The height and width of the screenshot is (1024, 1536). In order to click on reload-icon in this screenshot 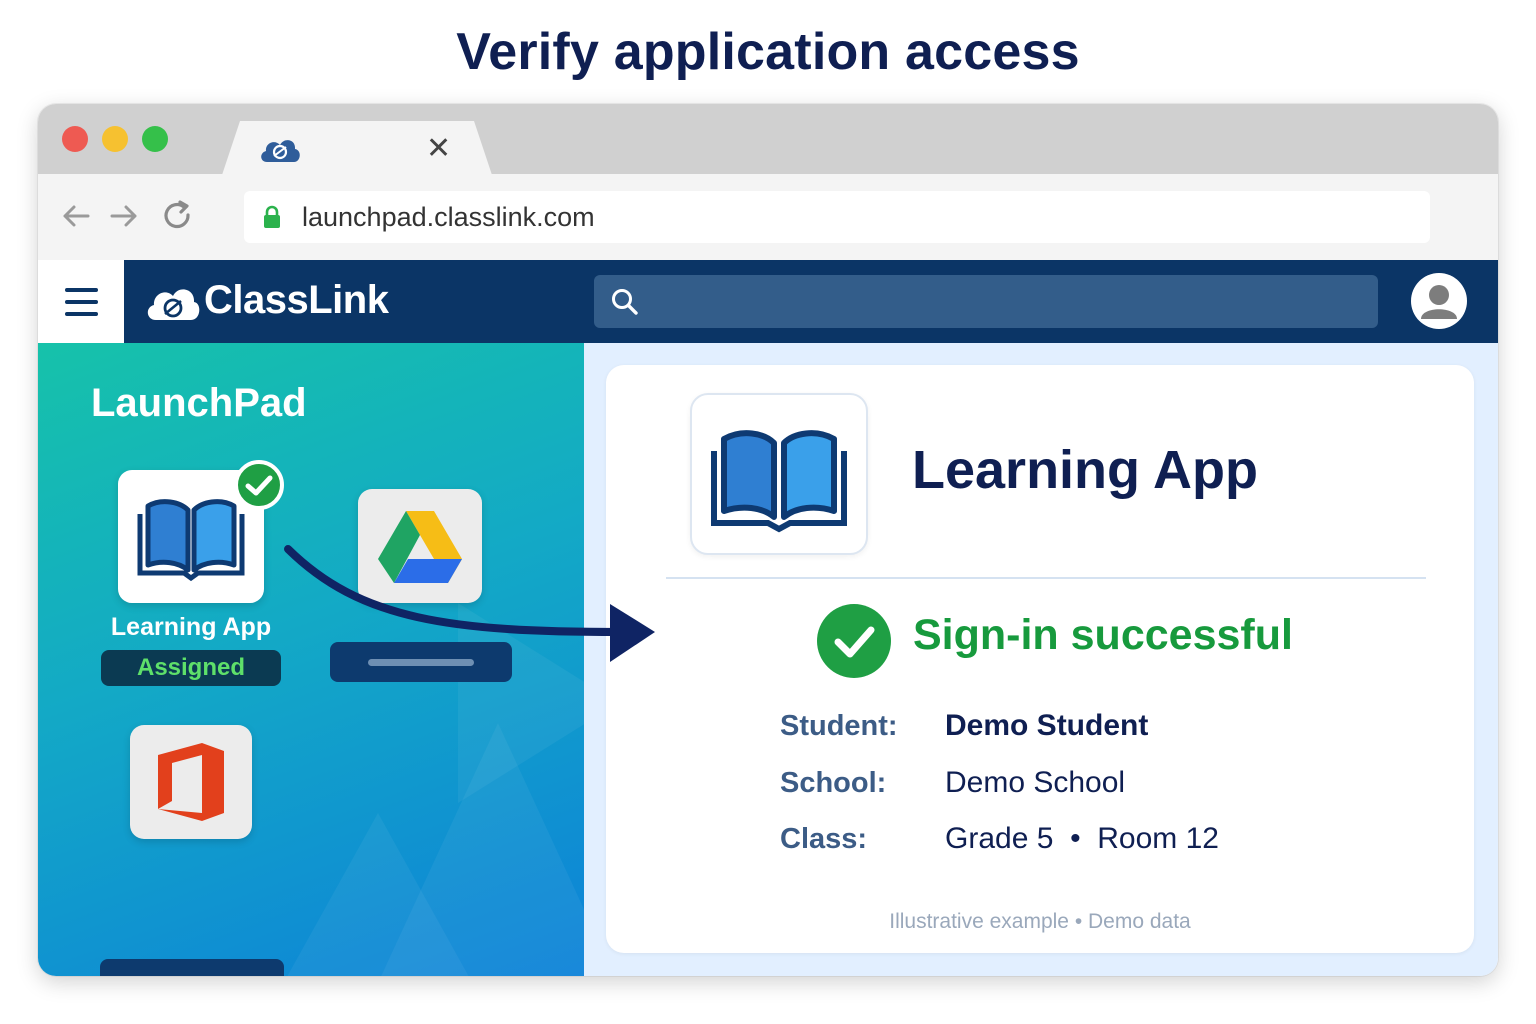, I will do `click(178, 216)`.